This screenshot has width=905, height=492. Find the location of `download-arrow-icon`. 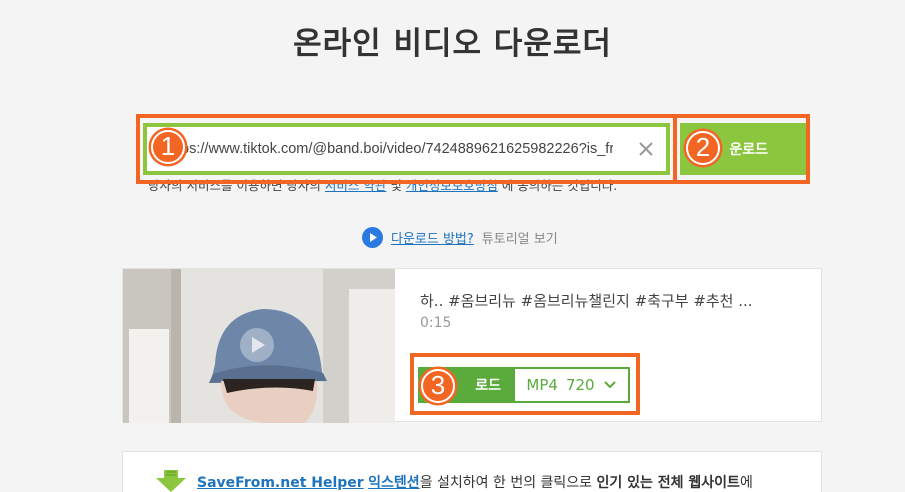

download-arrow-icon is located at coordinates (171, 481).